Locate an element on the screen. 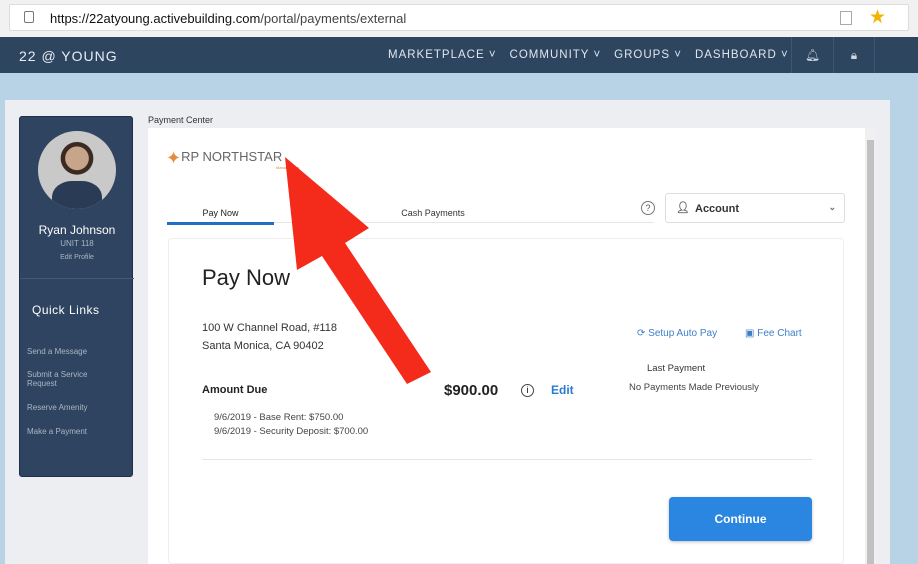 The image size is (918, 564). page-title: Pay Now is located at coordinates (246, 277).